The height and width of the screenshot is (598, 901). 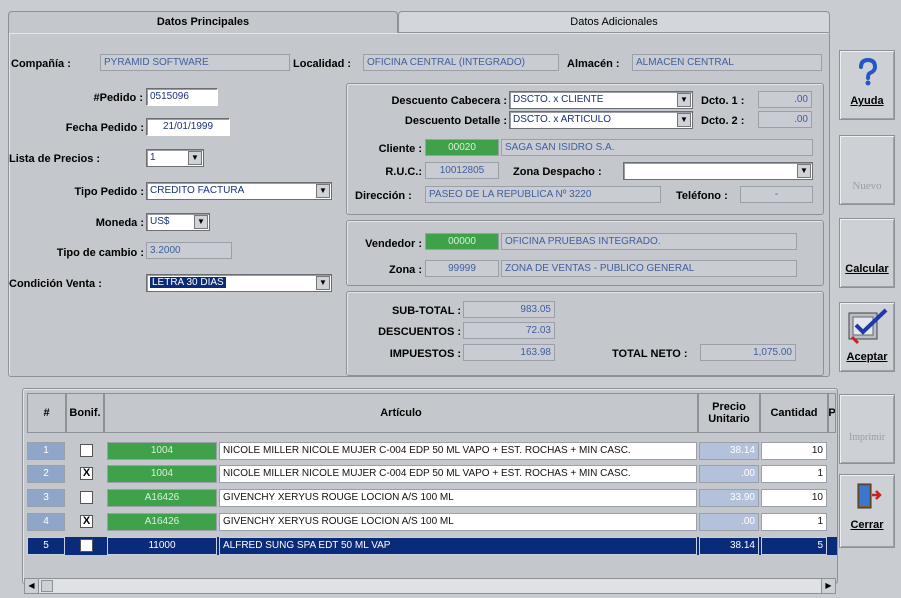 I want to click on detalle-select: DSCTO. x ARTICULO ▼, so click(x=601, y=120).